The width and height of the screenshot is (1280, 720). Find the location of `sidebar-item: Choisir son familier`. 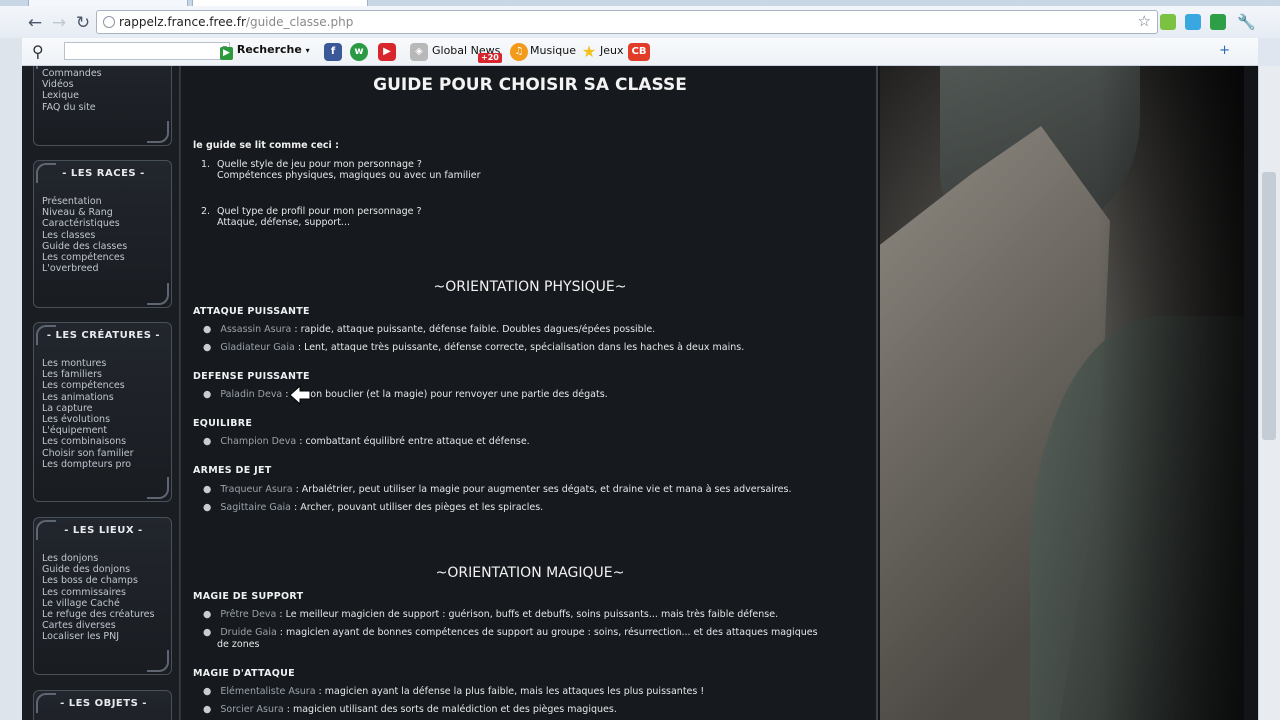

sidebar-item: Choisir son familier is located at coordinates (88, 453).